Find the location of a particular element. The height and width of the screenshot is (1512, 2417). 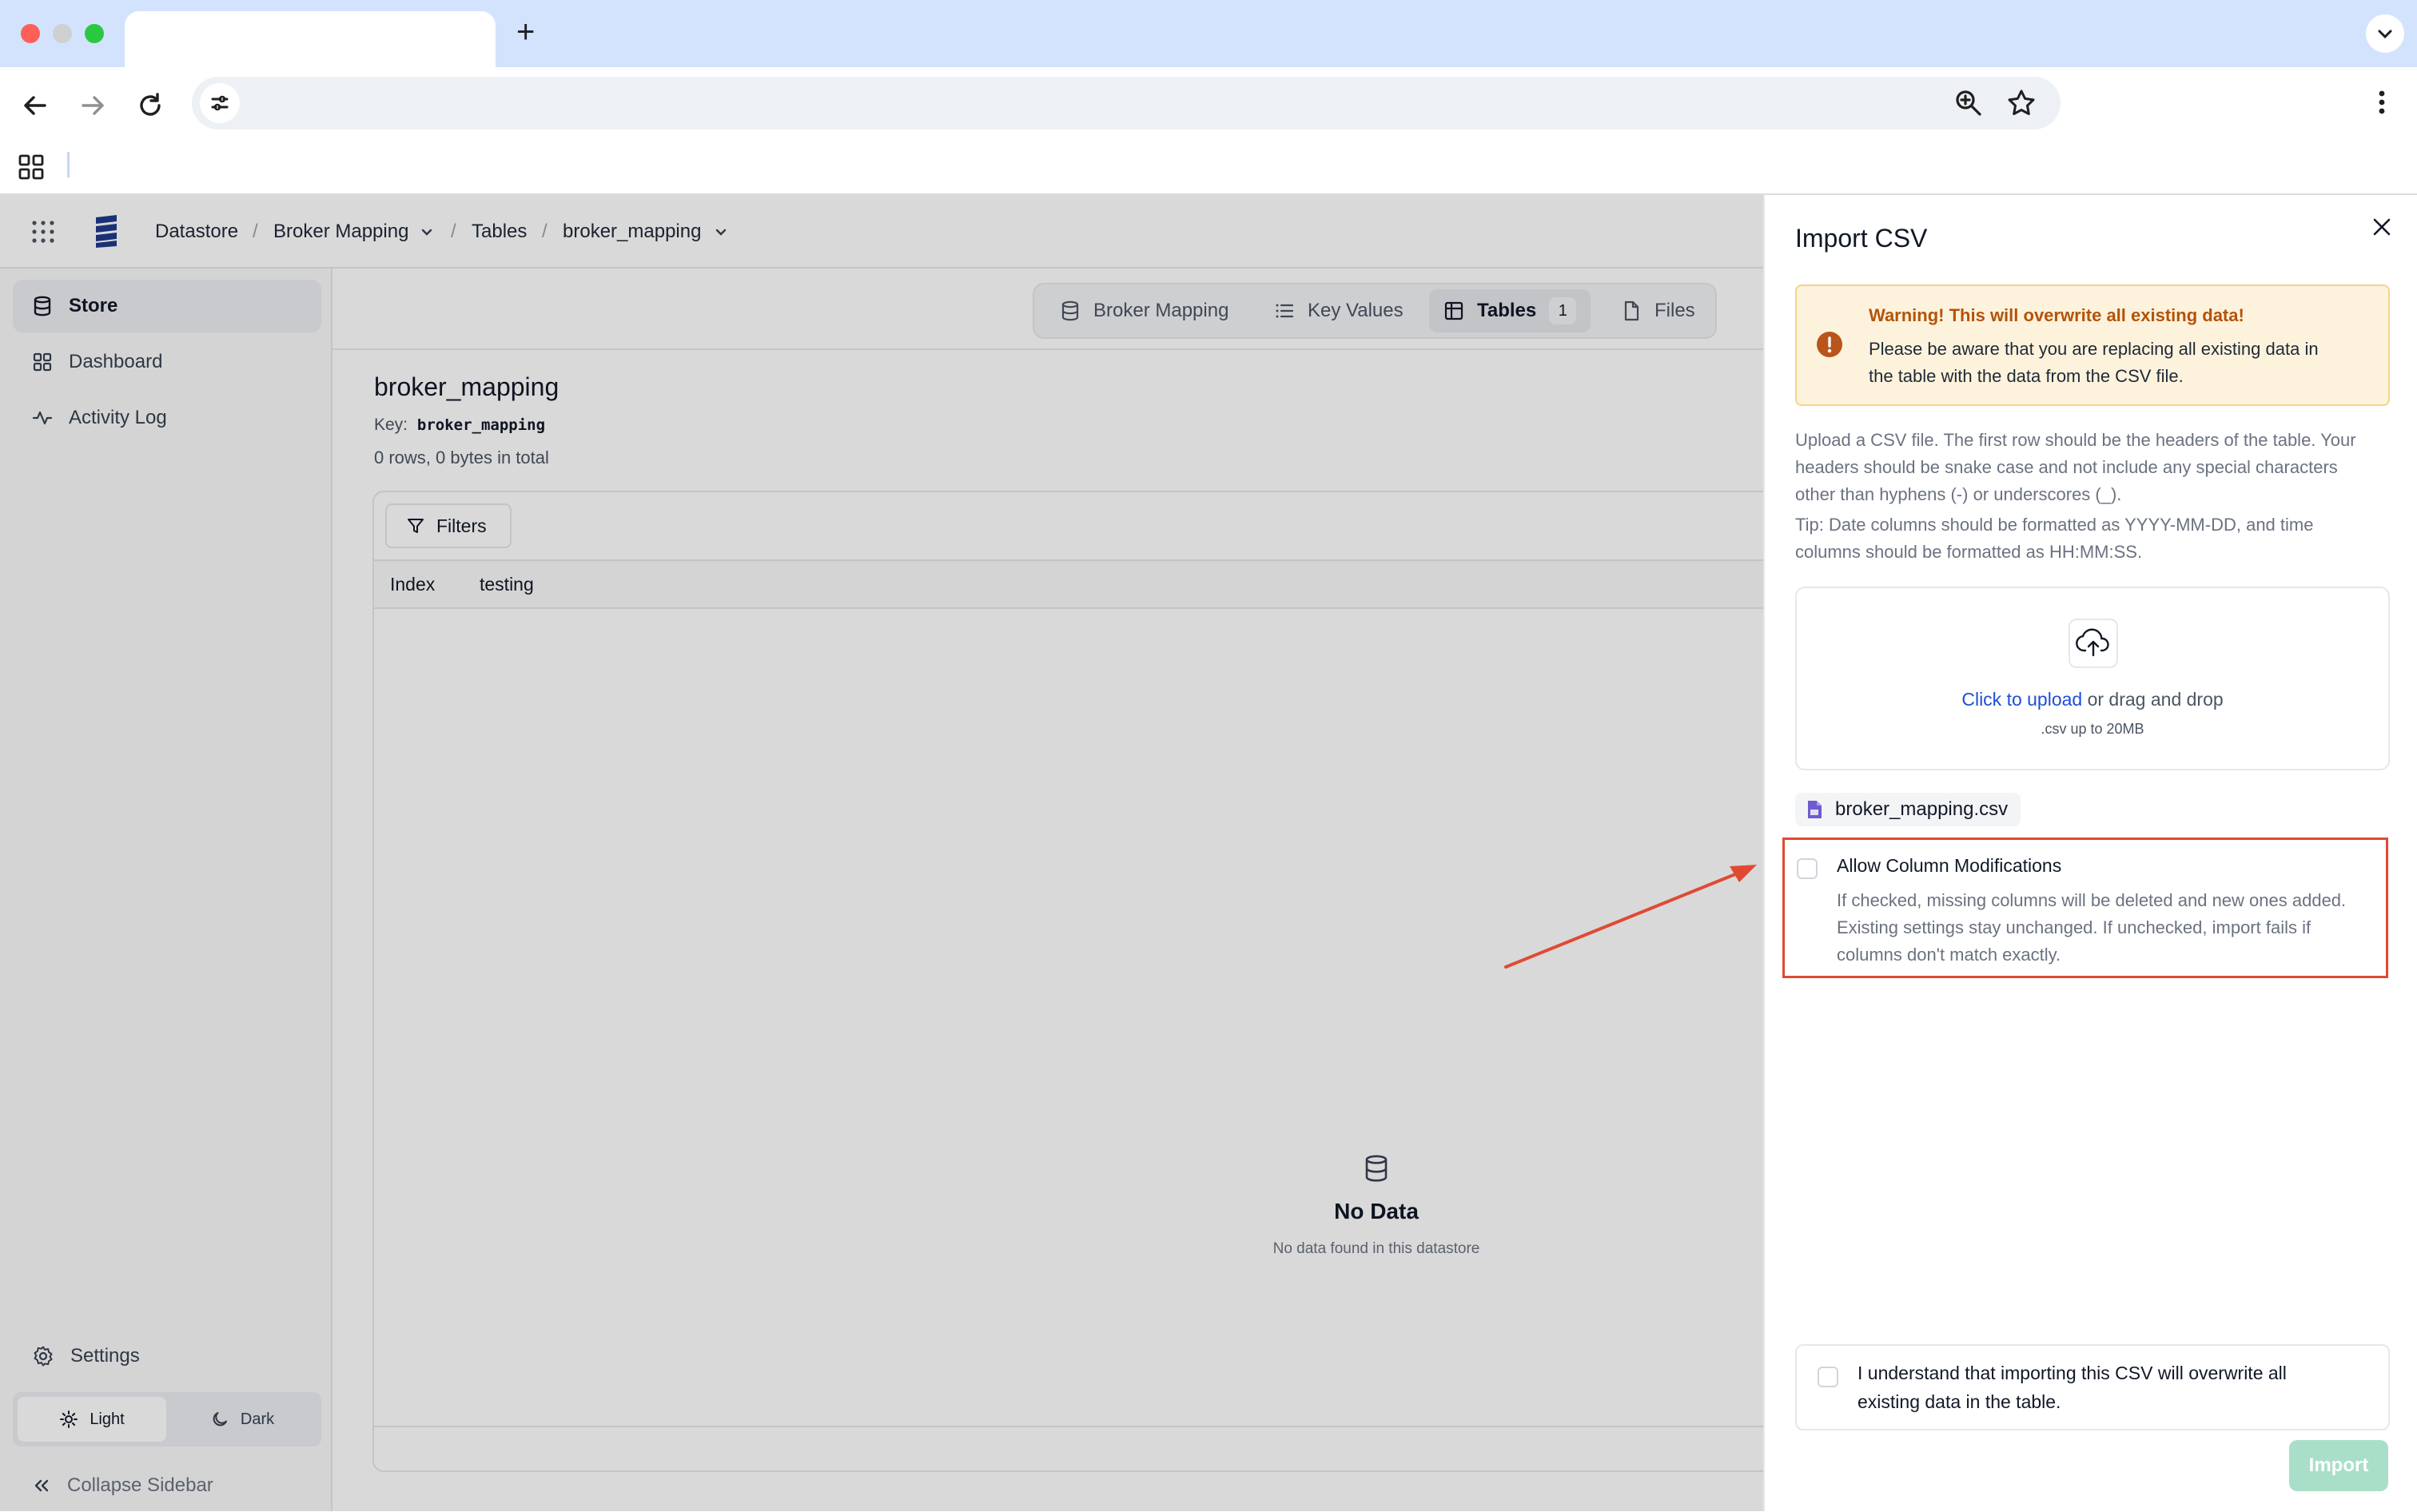

column-header-testing: testing is located at coordinates (507, 584).